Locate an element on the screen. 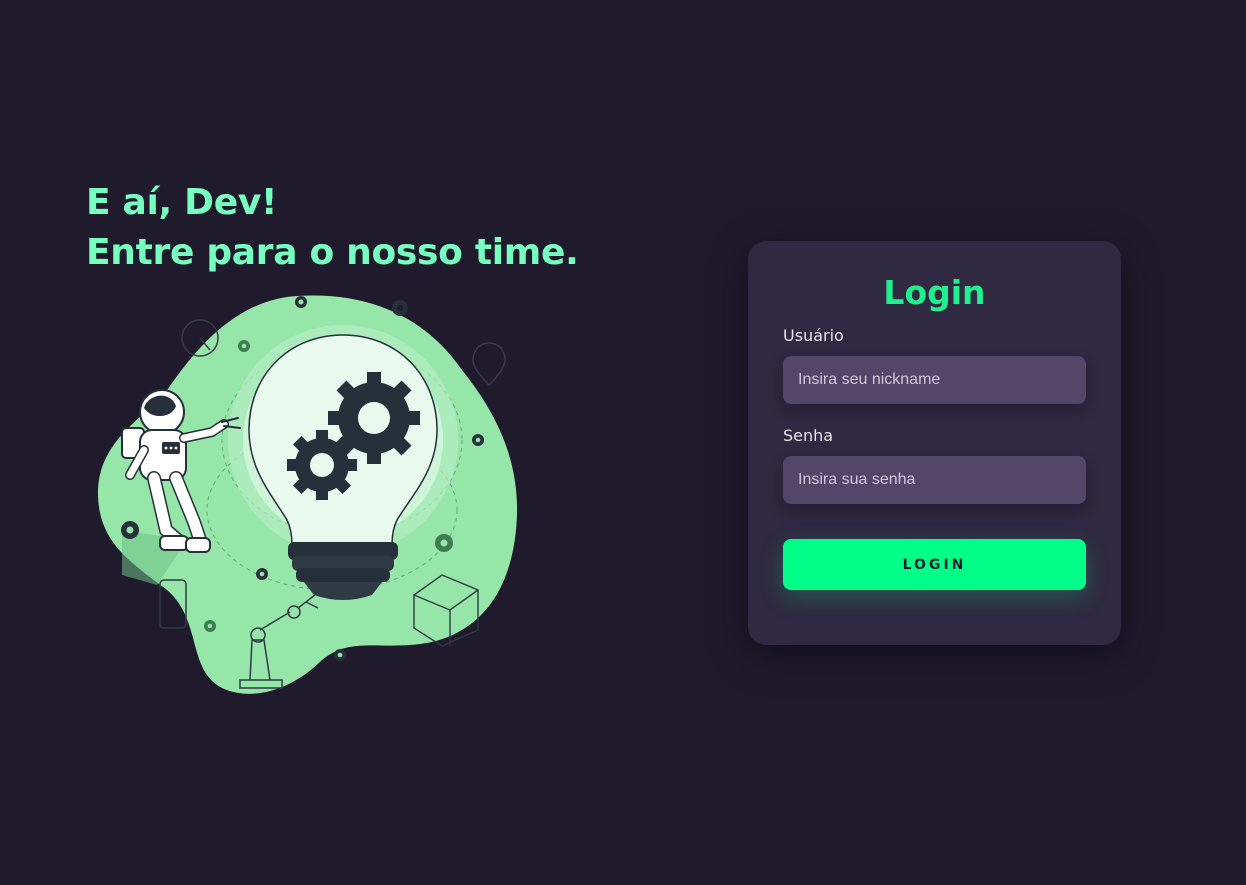  hero-heading: E aí, Dev! Entre para o nosso time. is located at coordinates (332, 228).